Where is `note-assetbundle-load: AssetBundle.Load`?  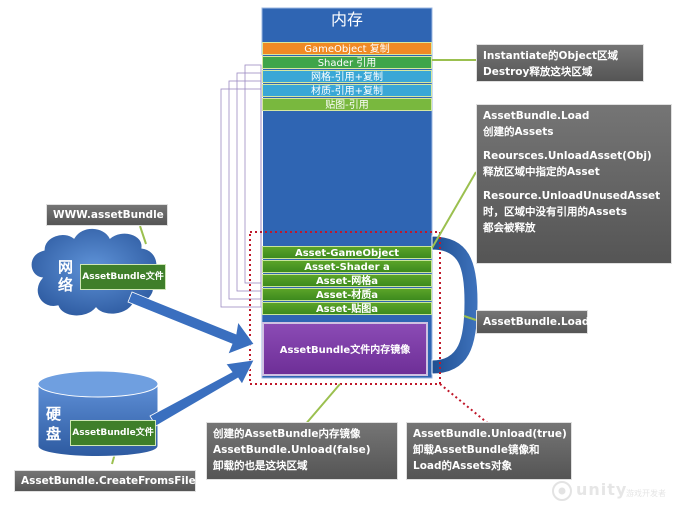 note-assetbundle-load: AssetBundle.Load is located at coordinates (532, 322).